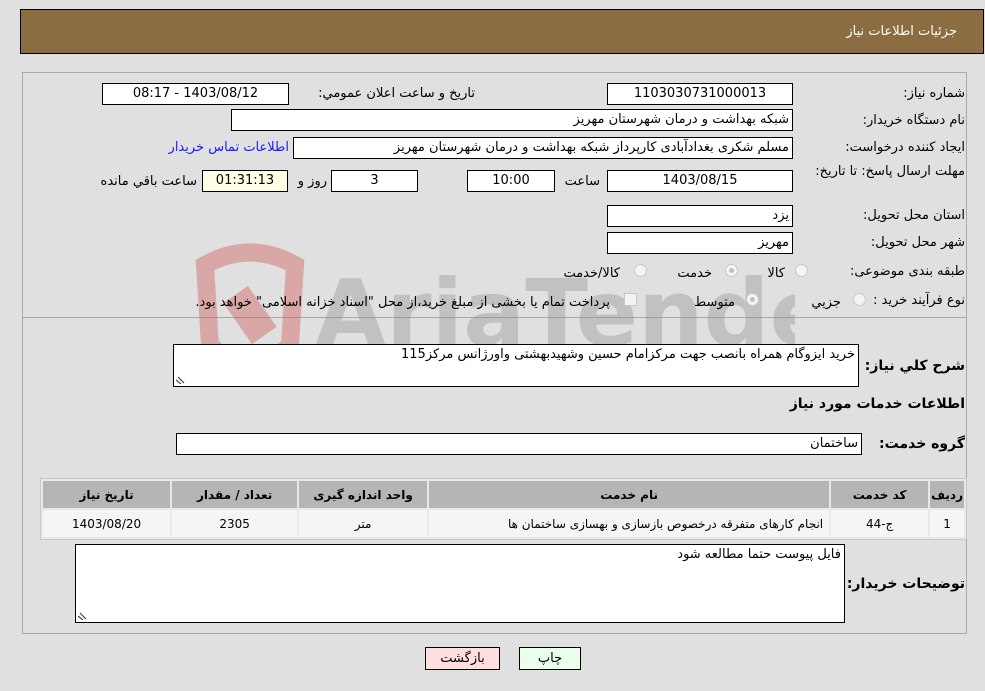  Describe the element at coordinates (776, 273) in the screenshot. I see `category-option-goods: کالا` at that location.